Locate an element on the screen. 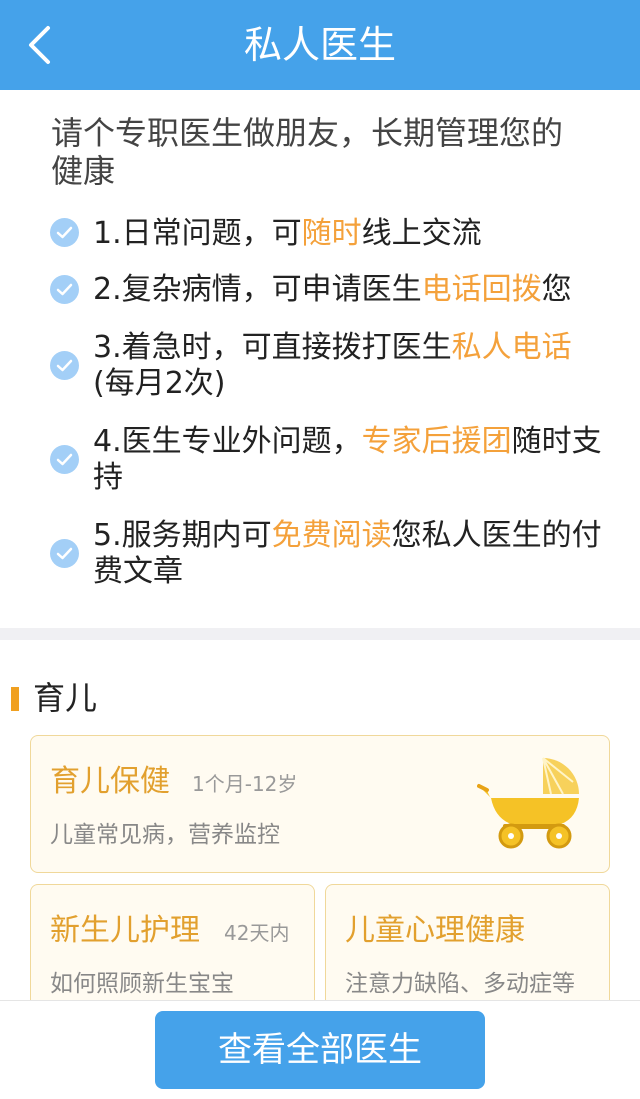 The height and width of the screenshot is (1099, 640). page-title: 私人医生 is located at coordinates (319, 45).